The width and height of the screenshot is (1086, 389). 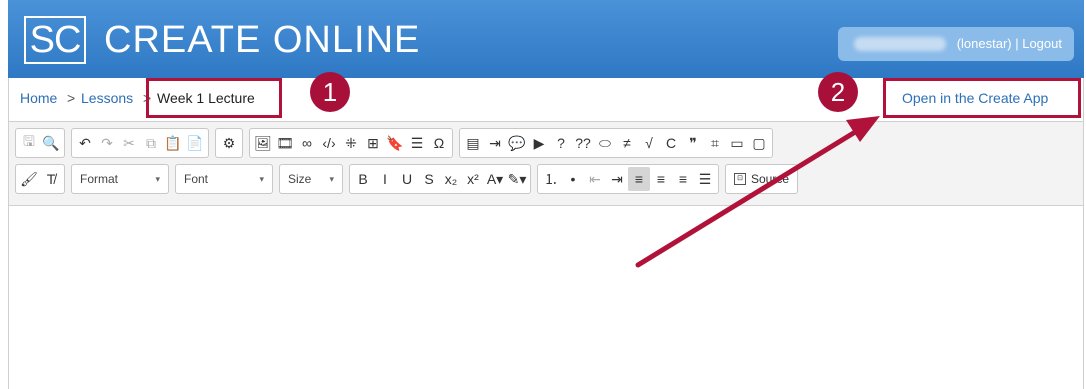 What do you see at coordinates (661, 179) in the screenshot?
I see `align-center-icon: ≡` at bounding box center [661, 179].